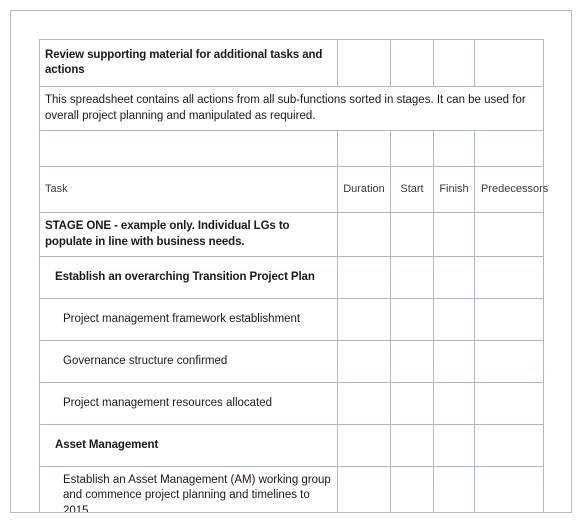  What do you see at coordinates (412, 148) in the screenshot?
I see `blank-start-cell` at bounding box center [412, 148].